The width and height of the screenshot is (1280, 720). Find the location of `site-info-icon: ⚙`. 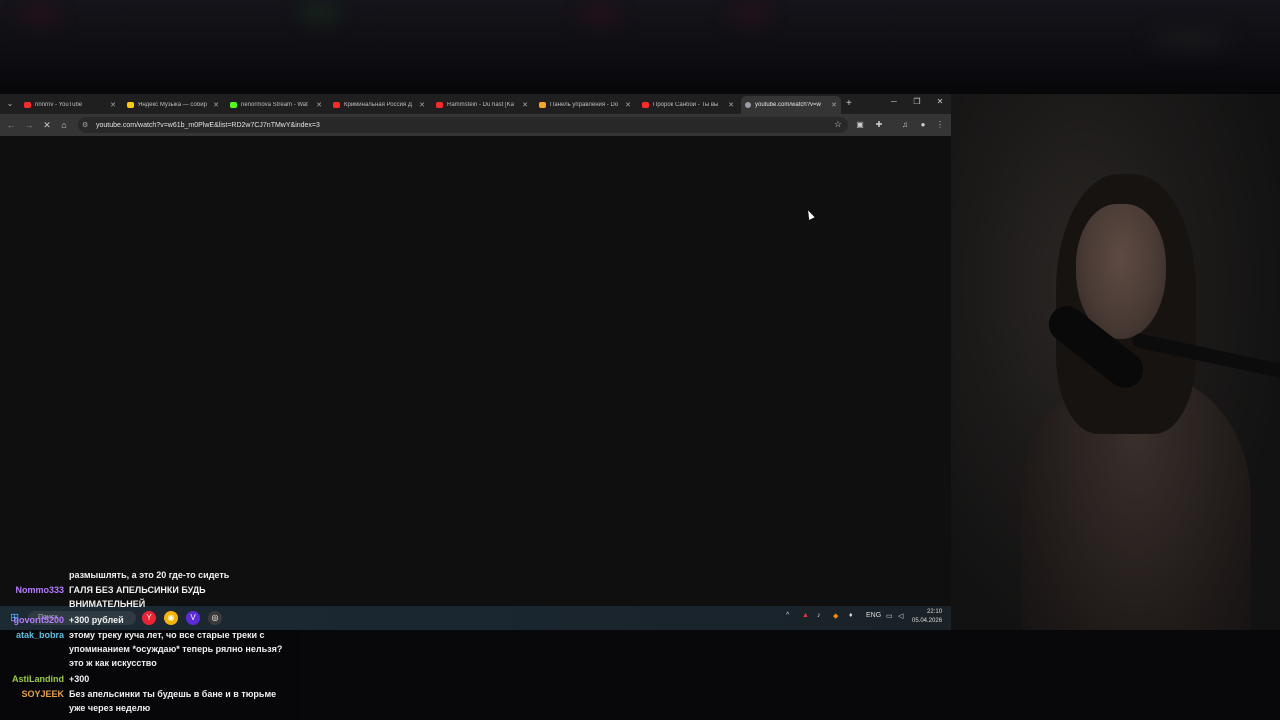

site-info-icon: ⚙ is located at coordinates (87, 125).